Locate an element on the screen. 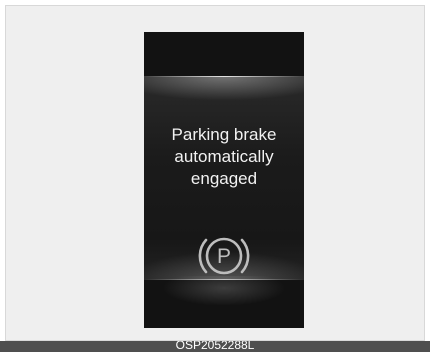 Image resolution: width=430 pixels, height=352 pixels. parking-brake-icon: P is located at coordinates (224, 256).